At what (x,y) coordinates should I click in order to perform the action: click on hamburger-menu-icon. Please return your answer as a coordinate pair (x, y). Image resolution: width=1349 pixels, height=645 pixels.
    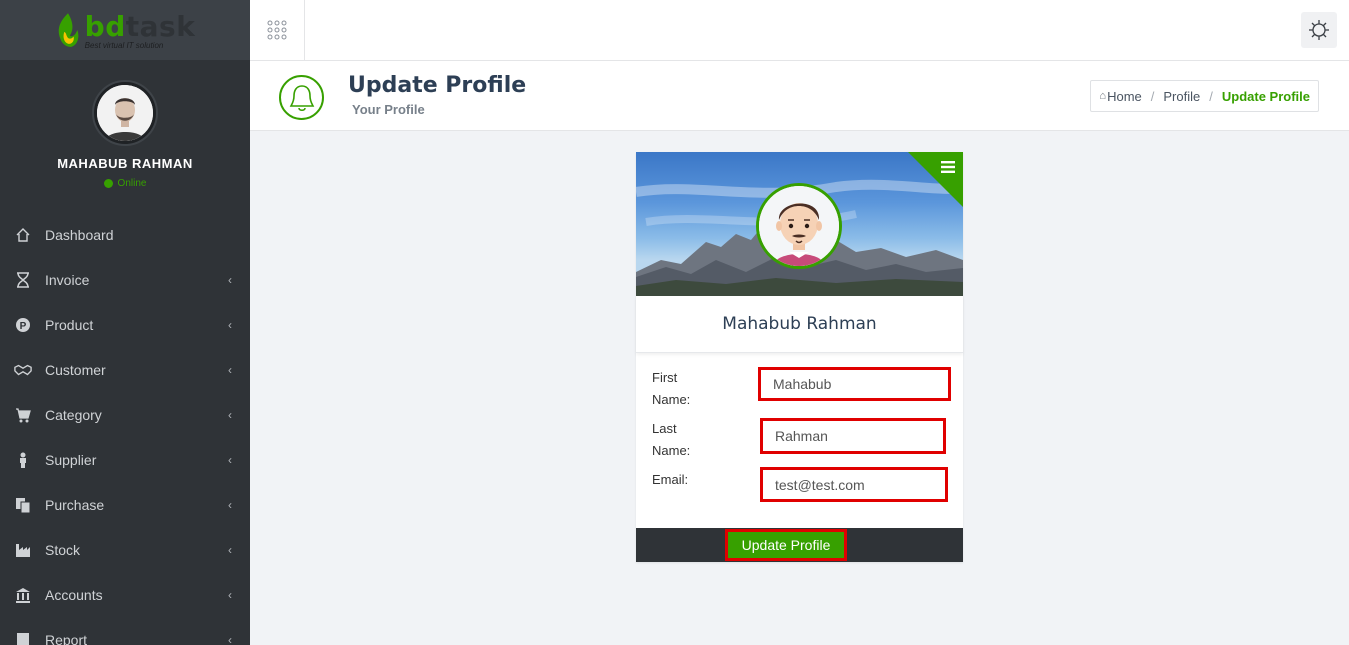
    Looking at the image, I should click on (948, 168).